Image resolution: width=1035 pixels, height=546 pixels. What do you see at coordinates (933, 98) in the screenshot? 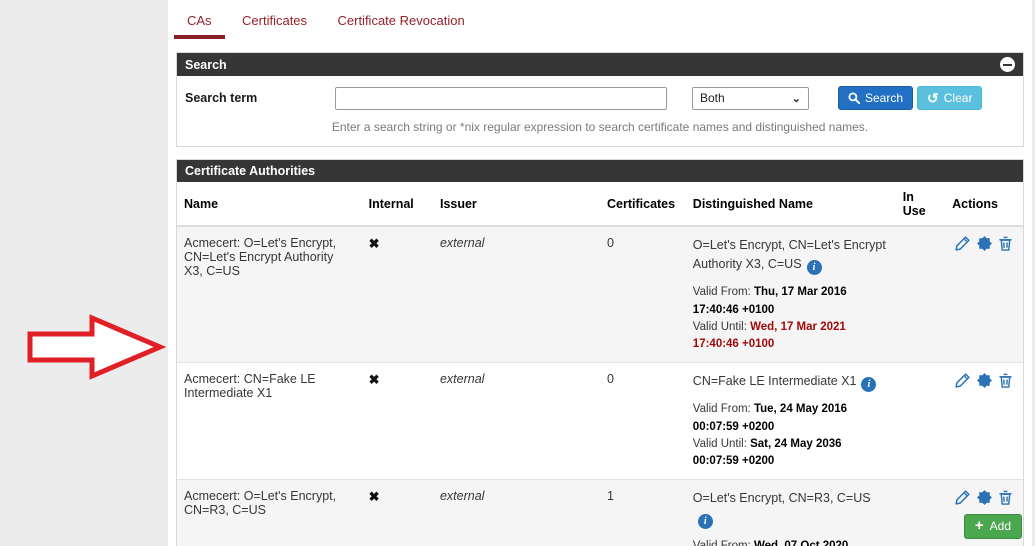
I see `undo-icon: ↺` at bounding box center [933, 98].